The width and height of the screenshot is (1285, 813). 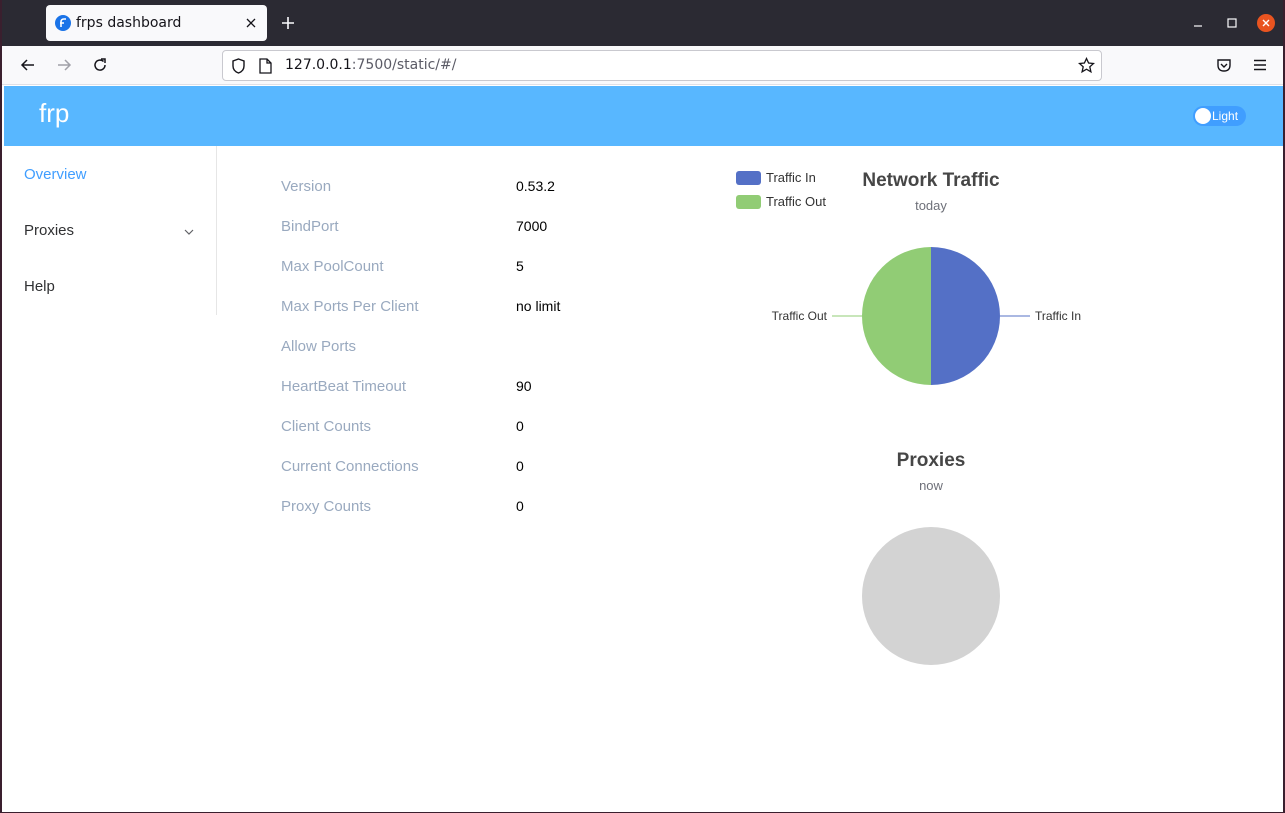 What do you see at coordinates (55, 174) in the screenshot?
I see `sidebar-item-overview: Overview` at bounding box center [55, 174].